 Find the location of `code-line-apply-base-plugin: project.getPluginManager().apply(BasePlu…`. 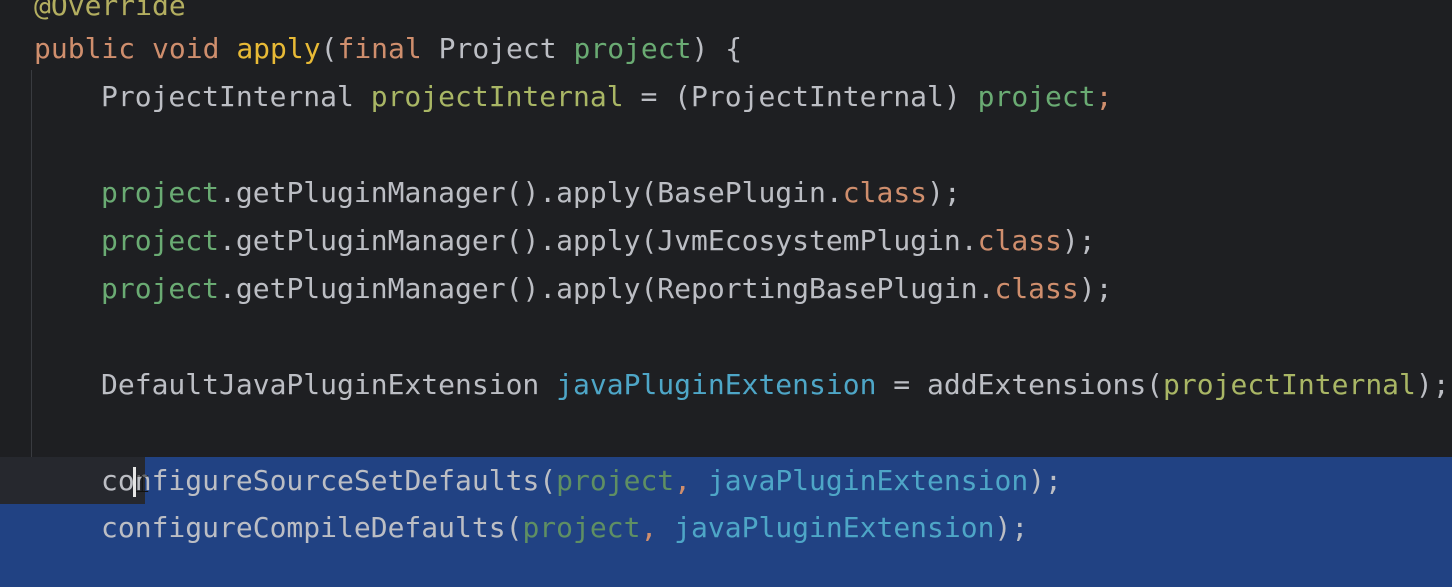

code-line-apply-base-plugin: project.getPluginManager().apply(BasePlu… is located at coordinates (726, 193).